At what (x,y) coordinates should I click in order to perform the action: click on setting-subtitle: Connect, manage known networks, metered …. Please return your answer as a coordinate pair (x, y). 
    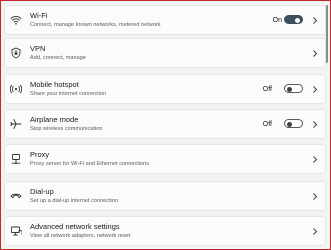
    Looking at the image, I should click on (95, 25).